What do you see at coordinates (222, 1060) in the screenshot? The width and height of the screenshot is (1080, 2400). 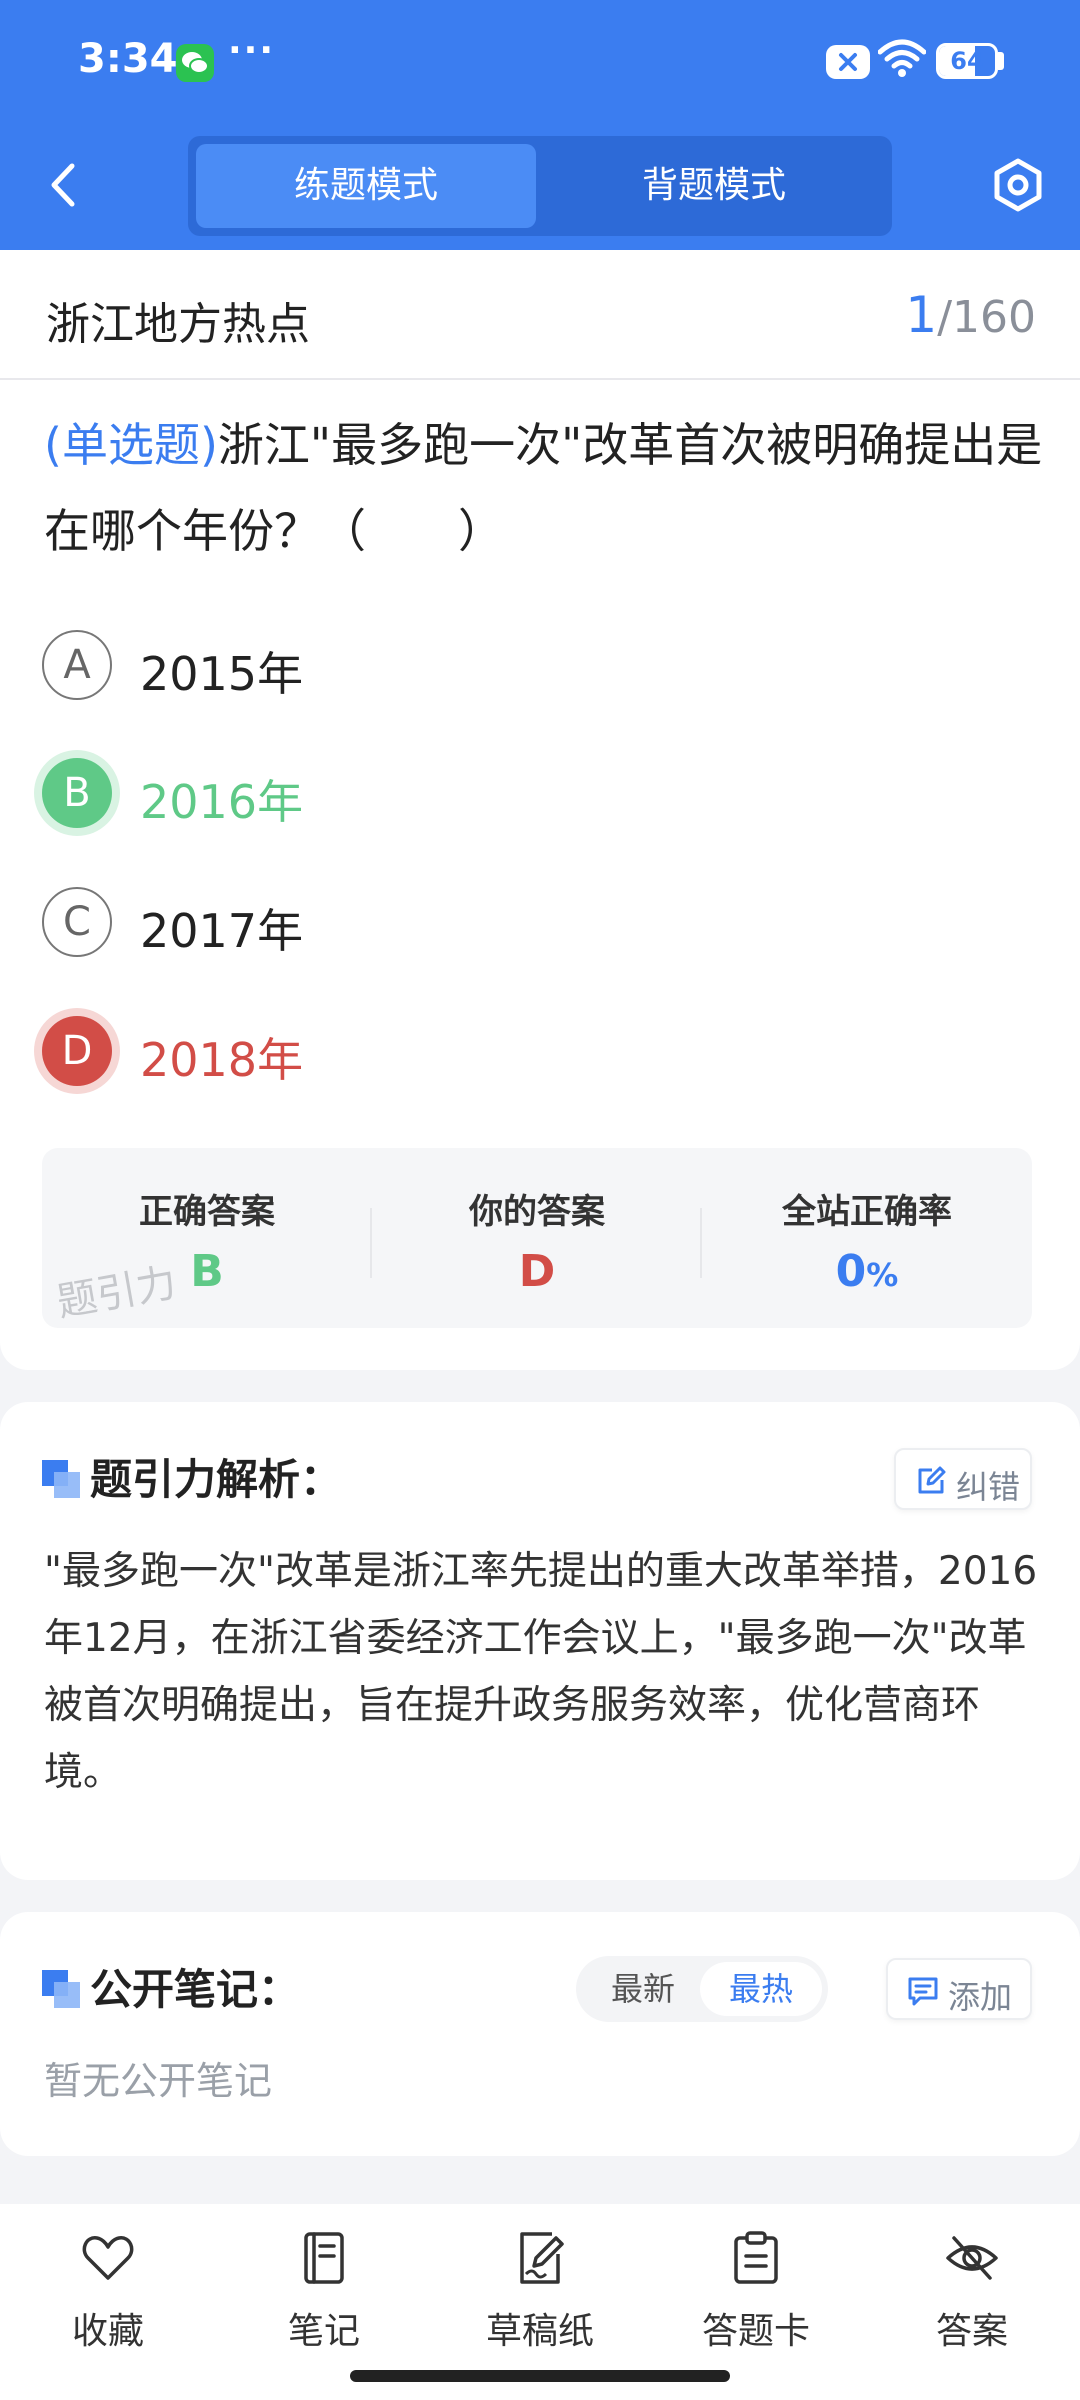 I see `option-text: 2018年` at bounding box center [222, 1060].